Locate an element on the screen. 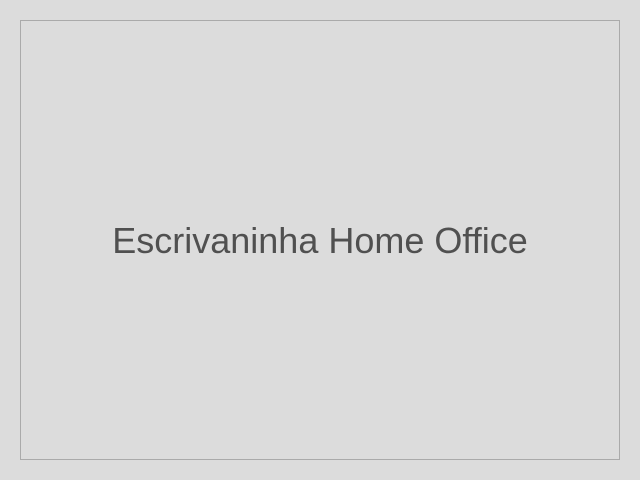  placeholder-caption: Escrivaninha Home Office is located at coordinates (320, 240).